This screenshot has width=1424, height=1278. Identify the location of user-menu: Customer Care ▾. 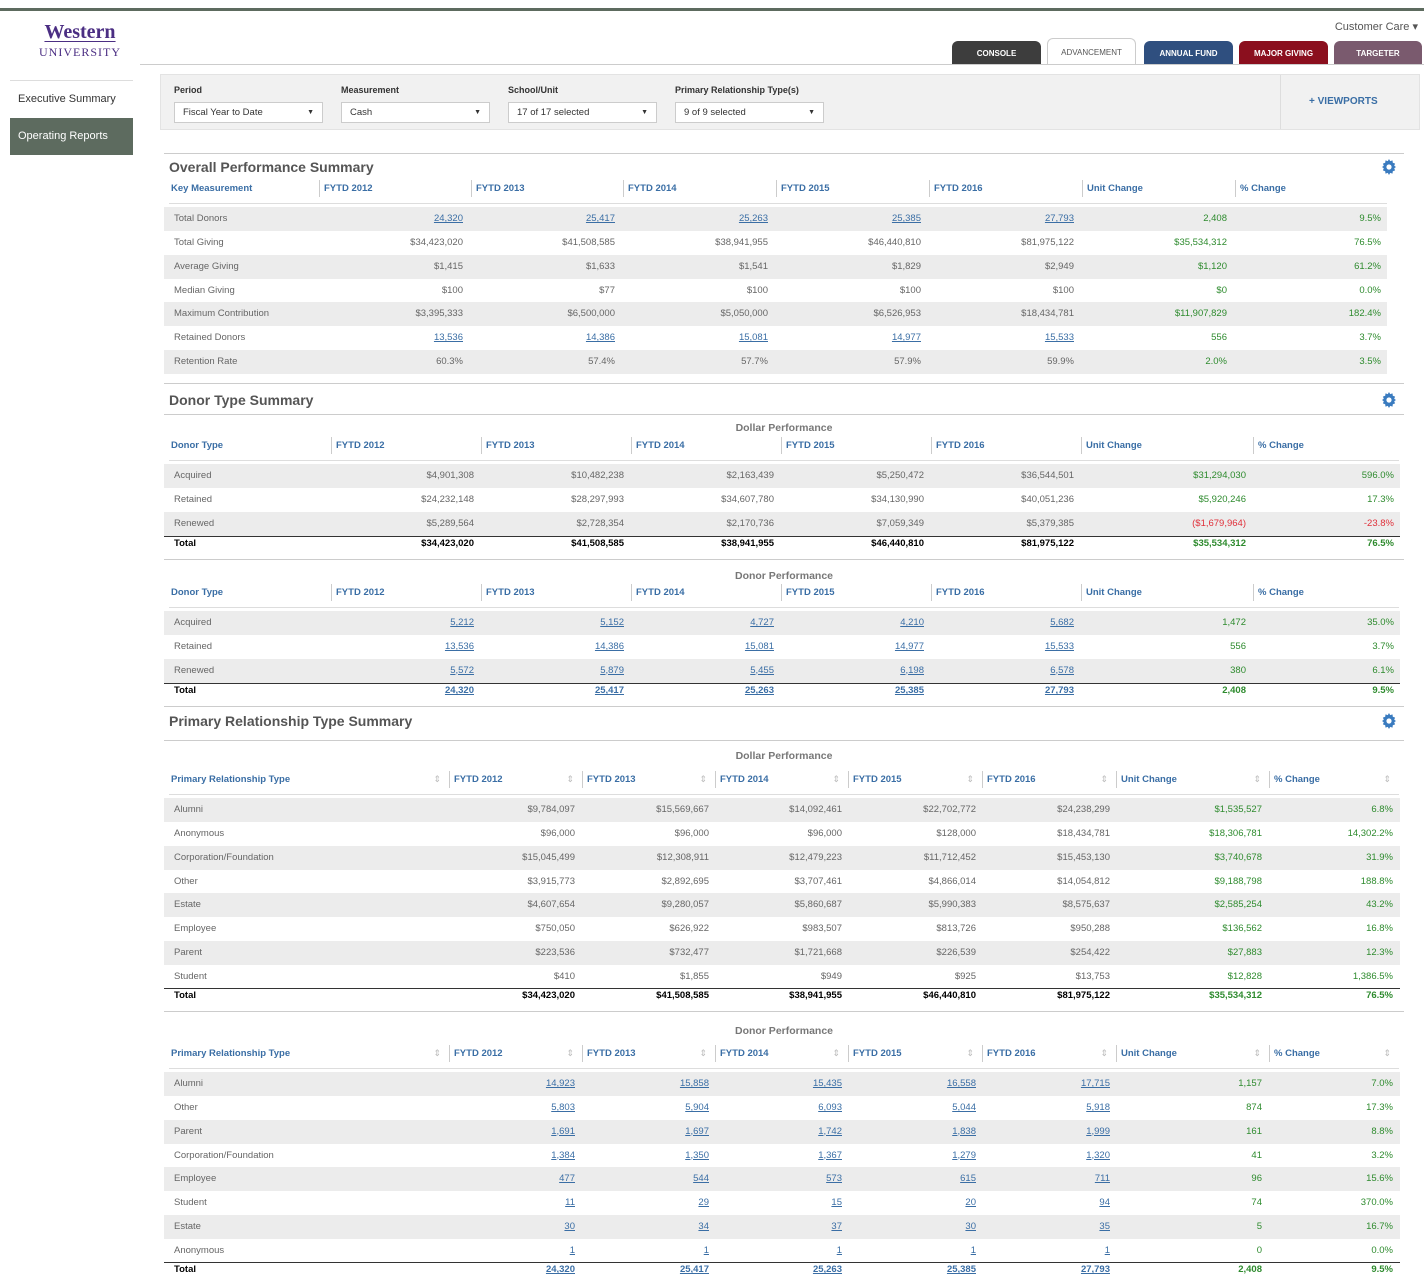
(1376, 26).